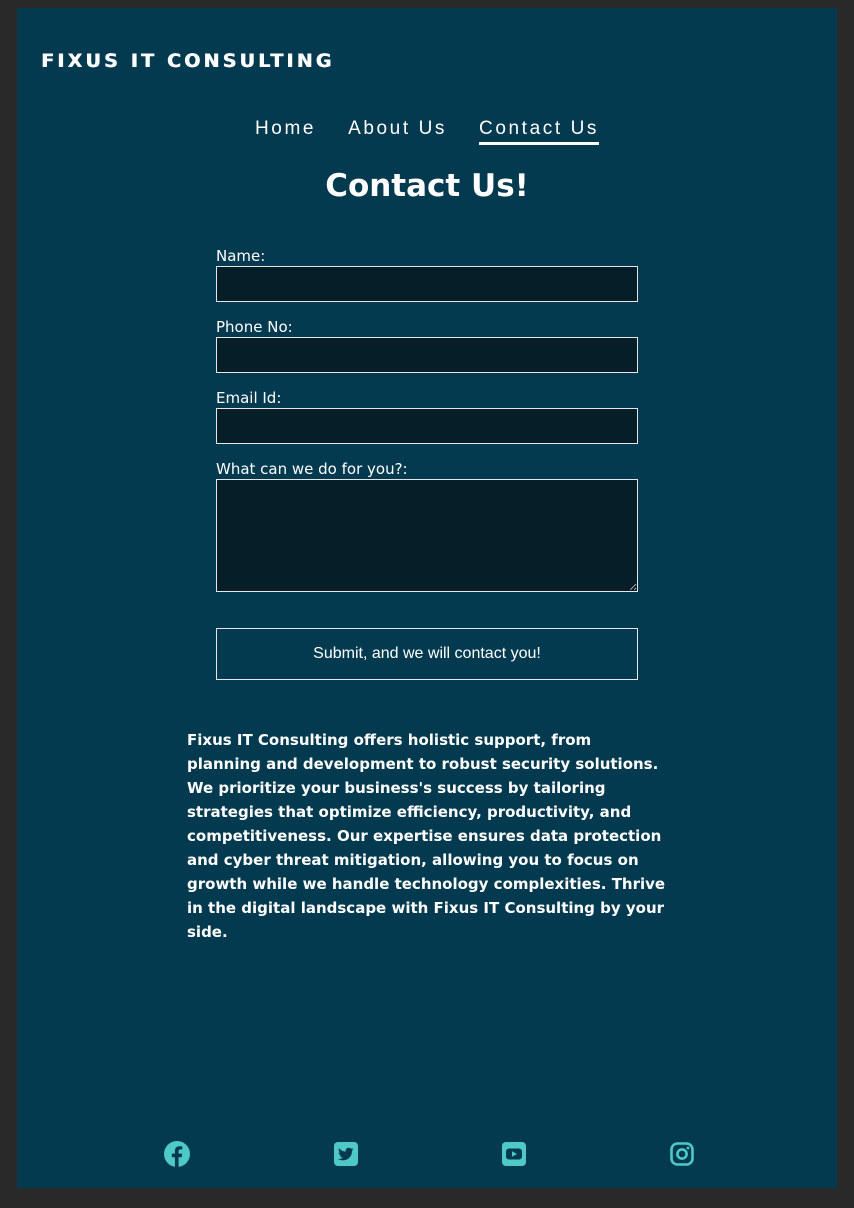 Image resolution: width=854 pixels, height=1208 pixels. I want to click on youtube-link, so click(514, 1154).